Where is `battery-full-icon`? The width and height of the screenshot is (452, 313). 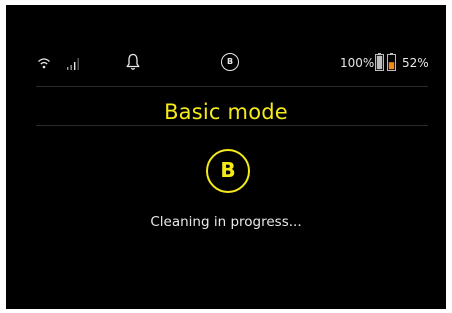
battery-full-icon is located at coordinates (379, 62).